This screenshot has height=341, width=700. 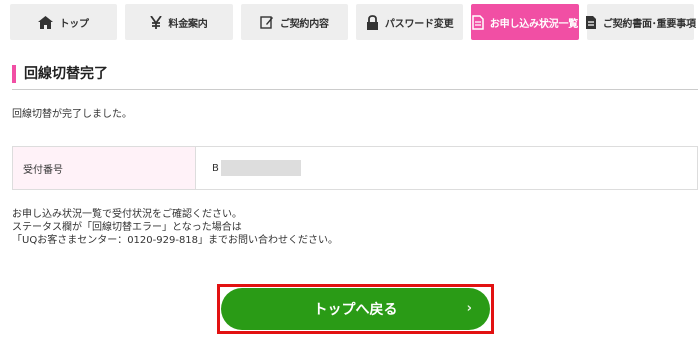 What do you see at coordinates (304, 24) in the screenshot?
I see `nav-item-label: ご契約内容` at bounding box center [304, 24].